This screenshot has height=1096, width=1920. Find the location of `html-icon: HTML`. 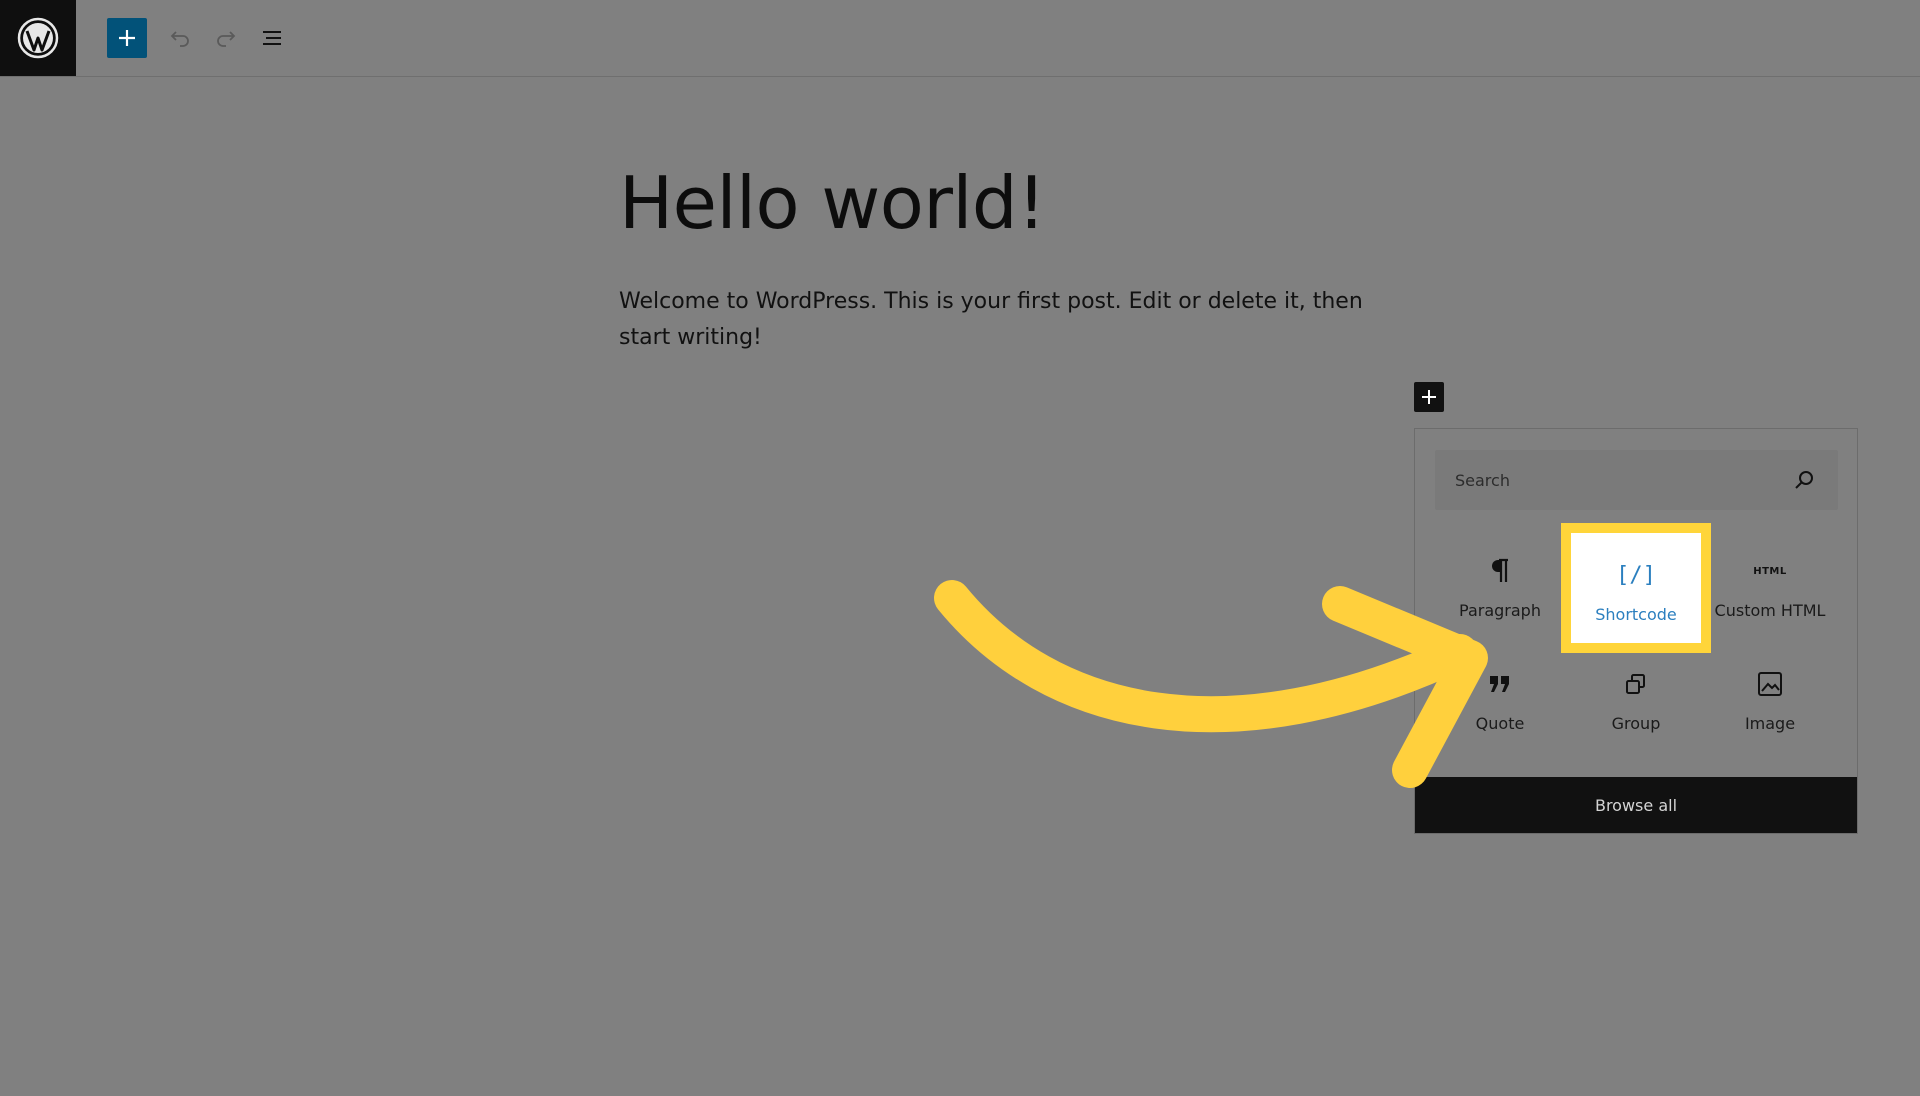

html-icon: HTML is located at coordinates (1770, 571).